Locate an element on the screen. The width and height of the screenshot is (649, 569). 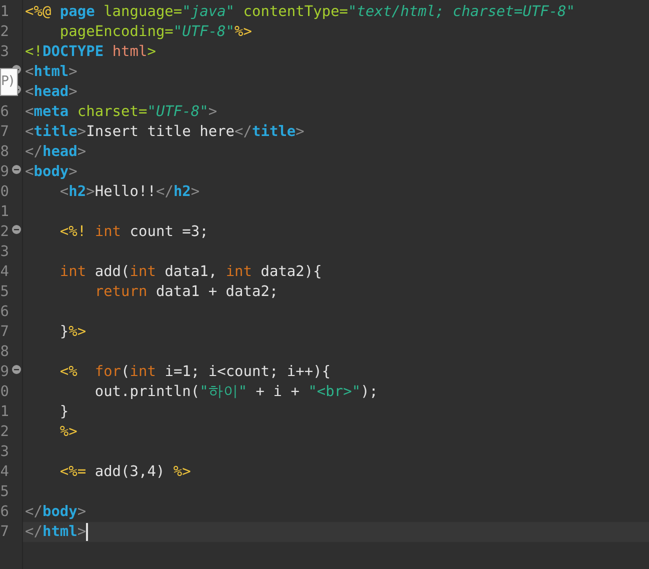
code-line: <% for(int i=1; i<count; i++){ is located at coordinates (194, 372).